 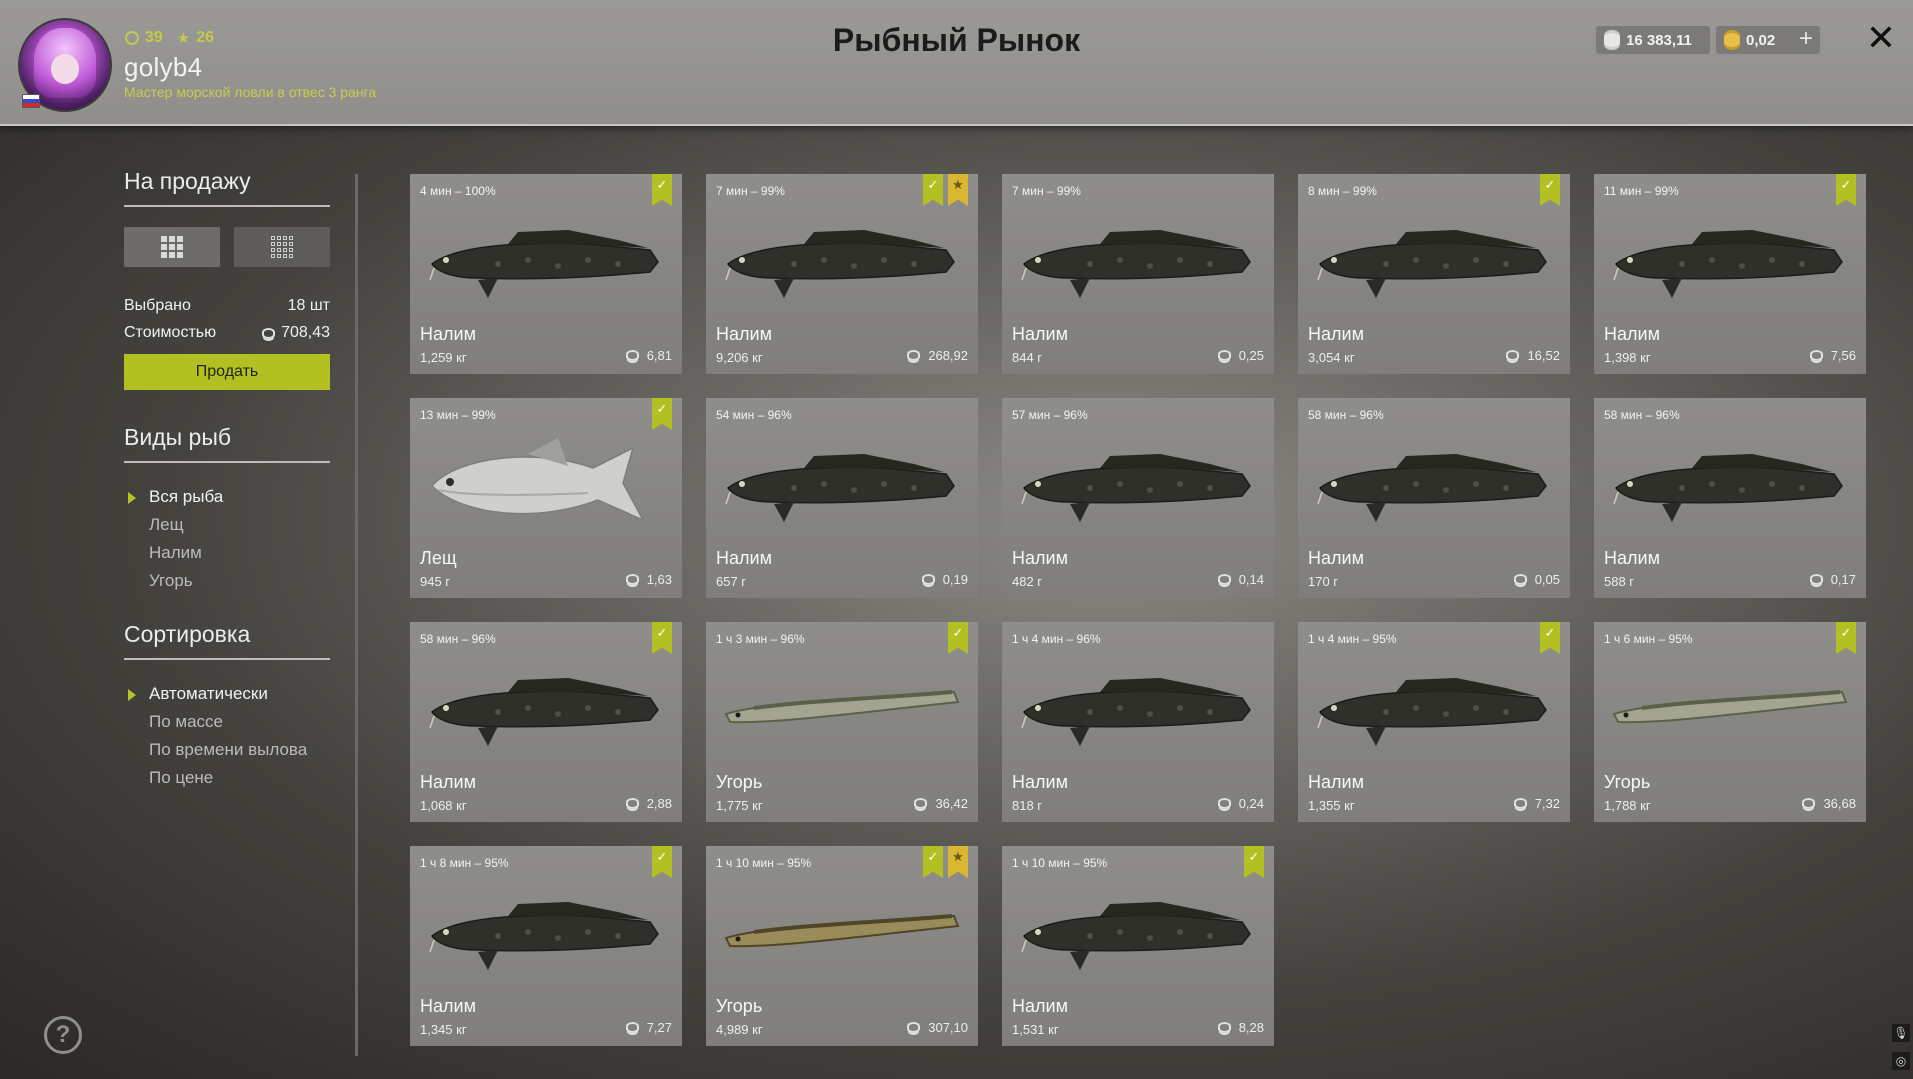 What do you see at coordinates (546, 946) in the screenshot?
I see `fish-card: 1 ч 8 мин – 95% ✓ Налим 1,345 кг 7,27` at bounding box center [546, 946].